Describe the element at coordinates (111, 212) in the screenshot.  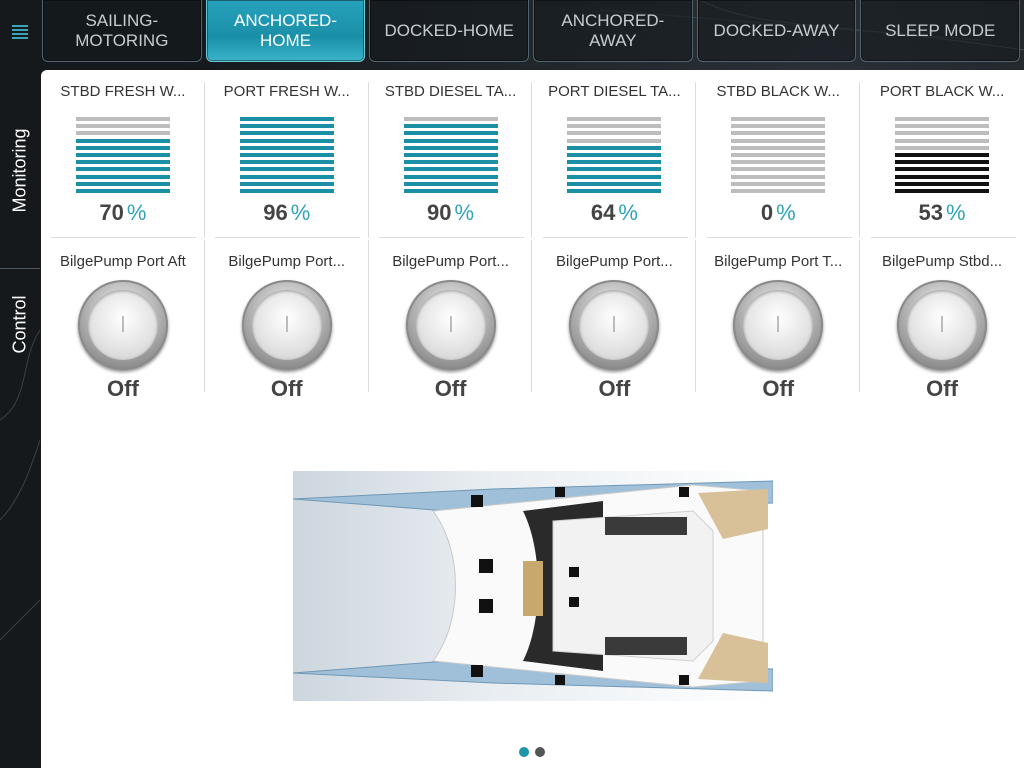
I see `tank-percent: 70` at that location.